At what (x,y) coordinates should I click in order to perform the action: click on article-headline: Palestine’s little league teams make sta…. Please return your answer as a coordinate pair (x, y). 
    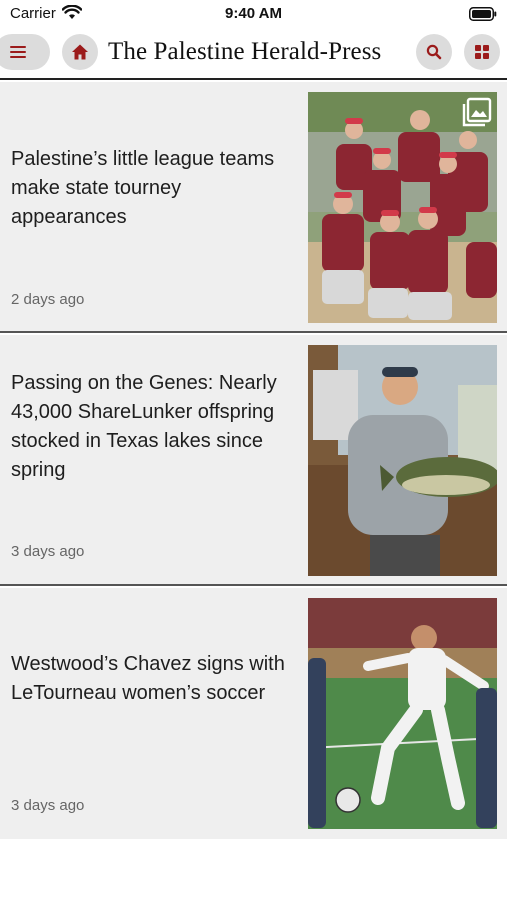
    Looking at the image, I should click on (153, 188).